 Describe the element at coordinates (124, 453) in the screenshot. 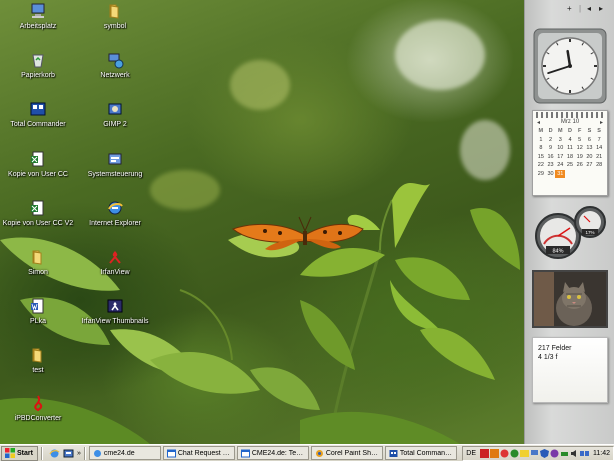

I see `task-button-cme24: cme24.de` at that location.